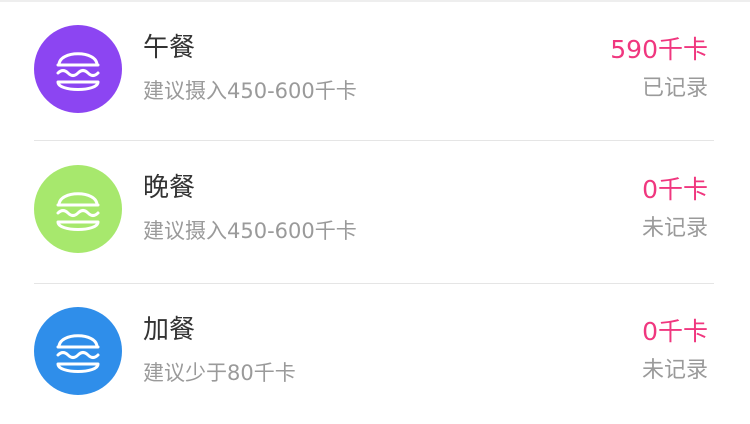 The width and height of the screenshot is (750, 424). Describe the element at coordinates (169, 48) in the screenshot. I see `meal-name: 午餐` at that location.